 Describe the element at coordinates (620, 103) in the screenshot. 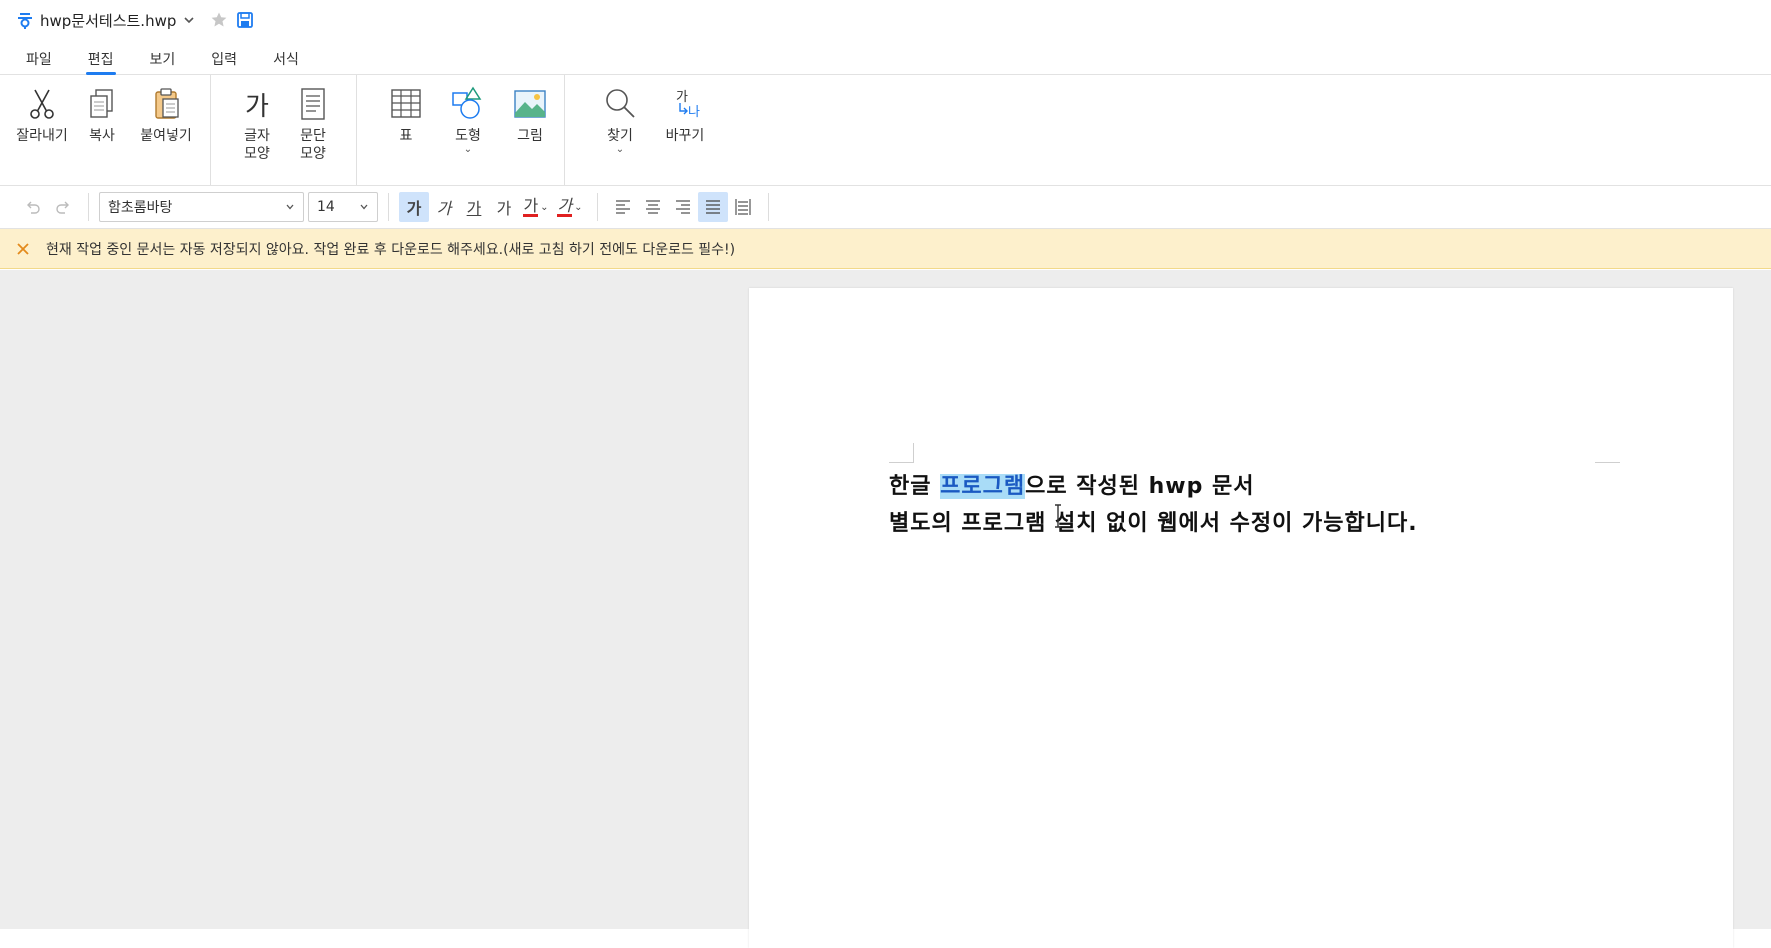

I see `search-icon` at that location.